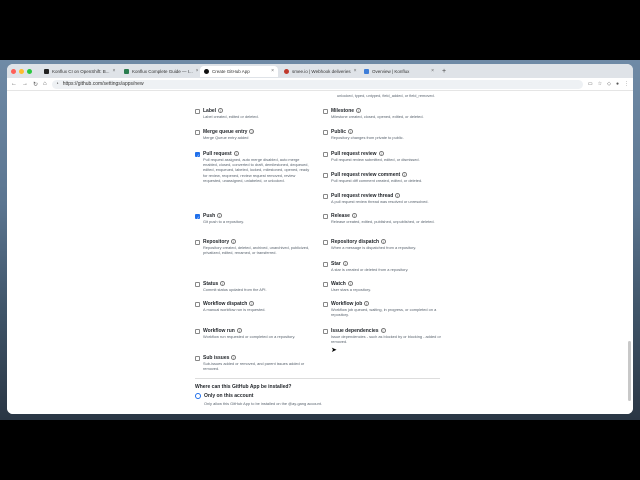 The width and height of the screenshot is (640, 480). I want to click on vertical-scrollbar, so click(629, 371).